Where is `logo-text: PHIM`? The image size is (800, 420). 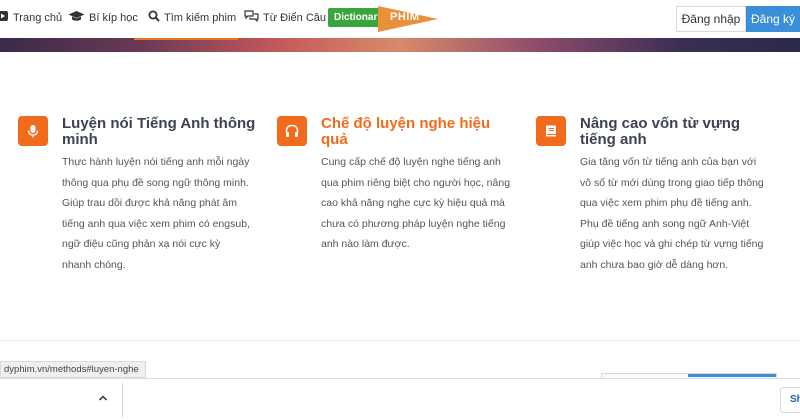 logo-text: PHIM is located at coordinates (405, 17).